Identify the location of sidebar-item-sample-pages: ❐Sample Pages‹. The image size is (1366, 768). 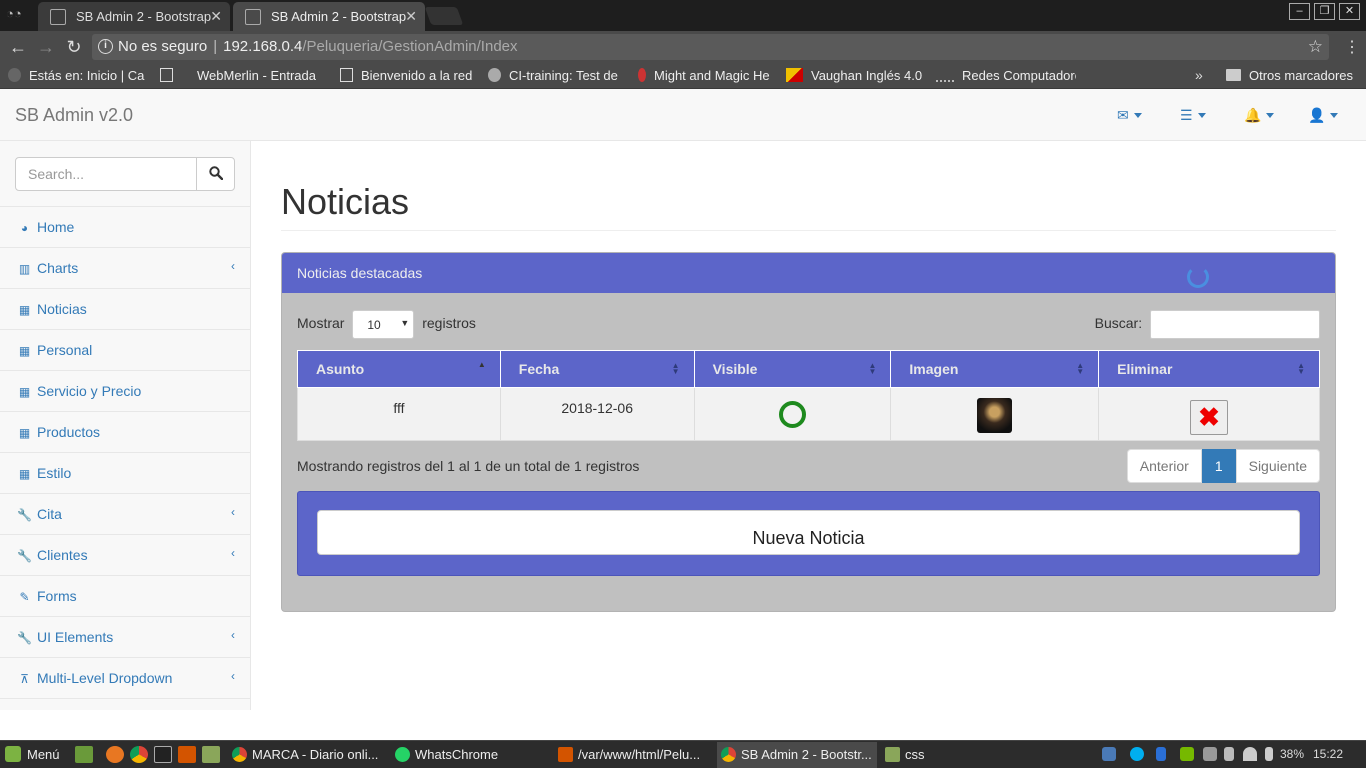
(125, 704).